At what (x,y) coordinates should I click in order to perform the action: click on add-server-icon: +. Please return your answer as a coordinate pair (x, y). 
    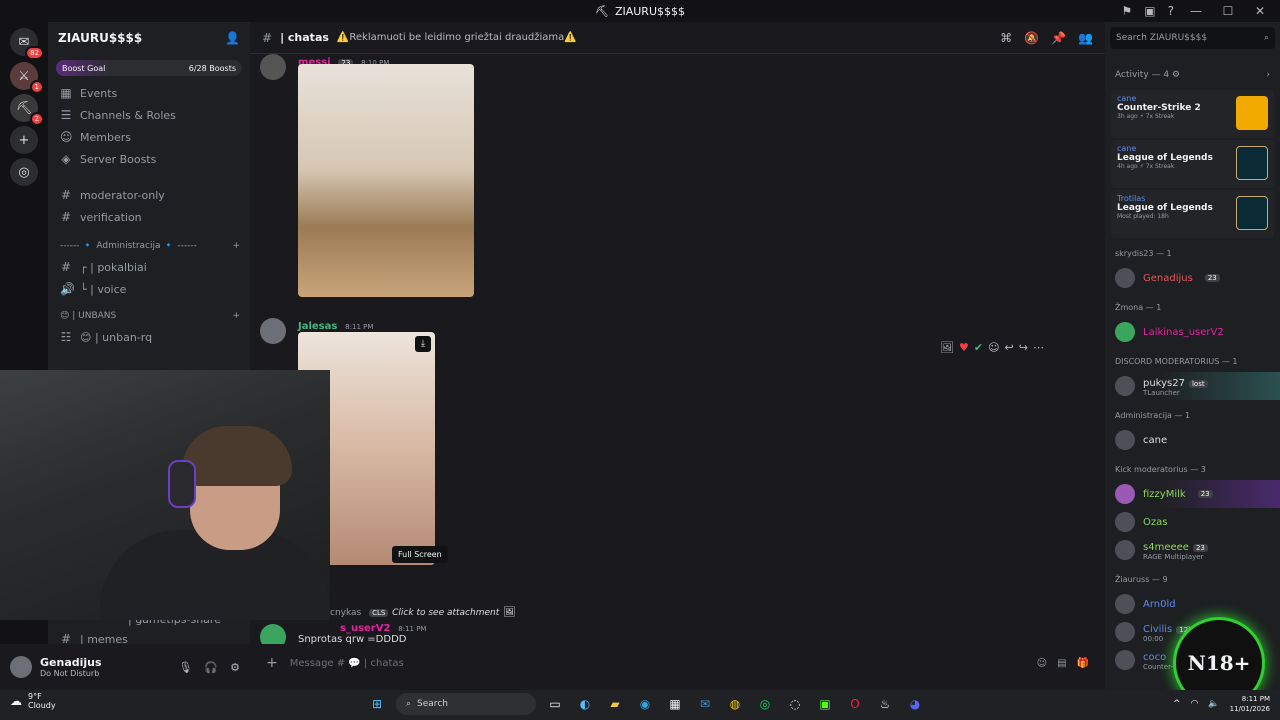
    Looking at the image, I should click on (24, 140).